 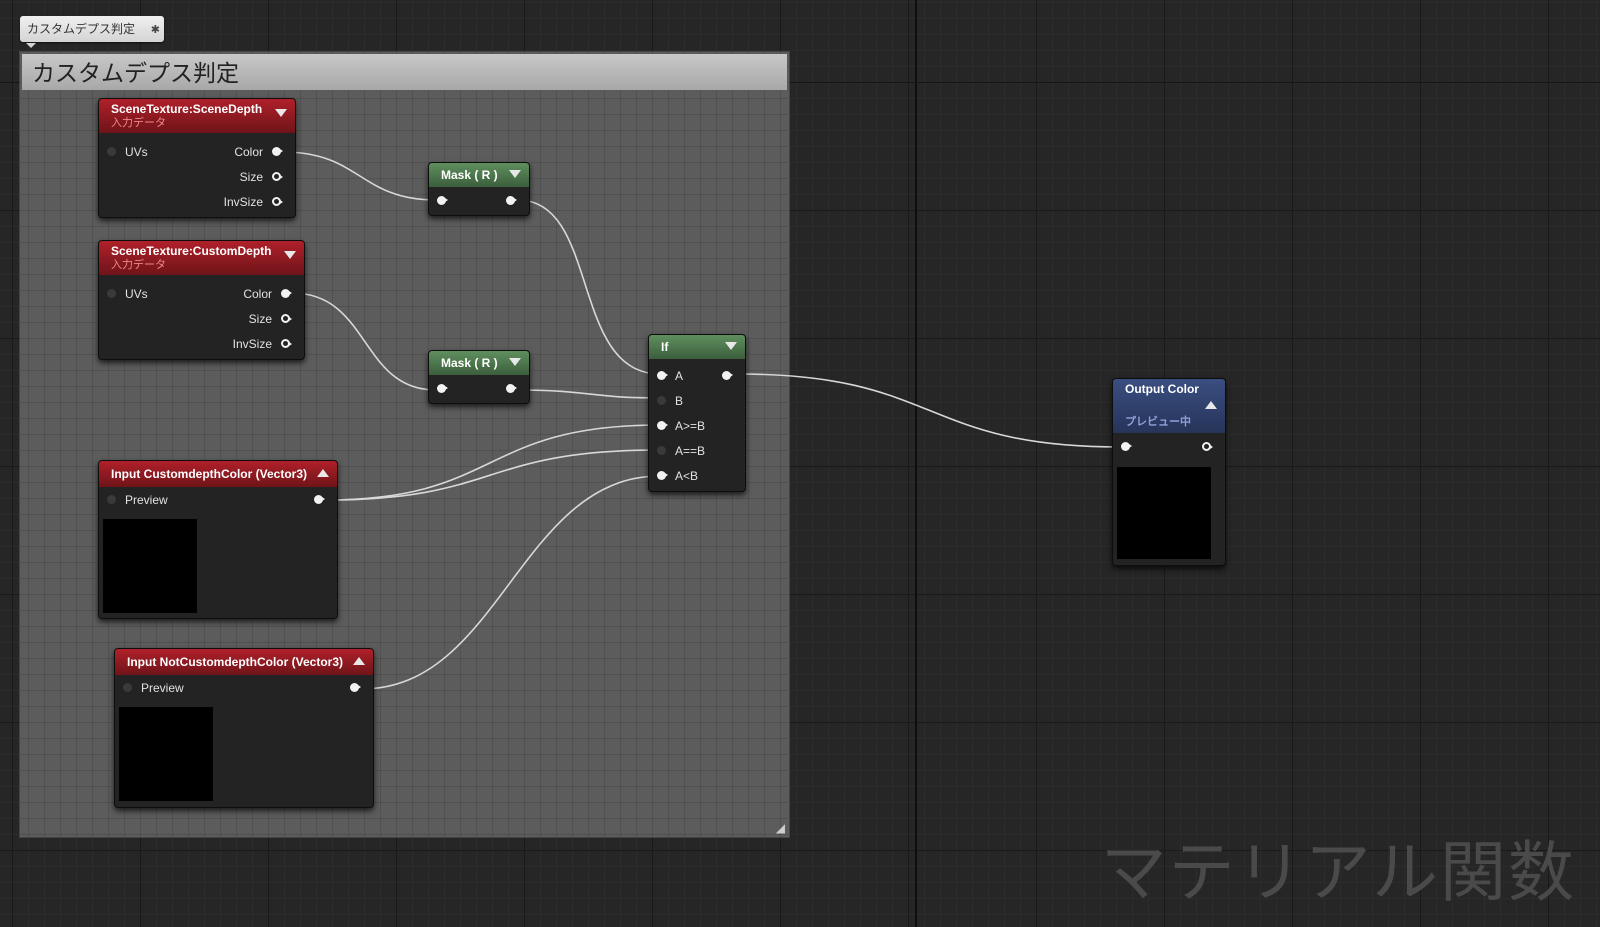 I want to click on node-if: If A B A>=B A==B A<B, so click(x=697, y=413).